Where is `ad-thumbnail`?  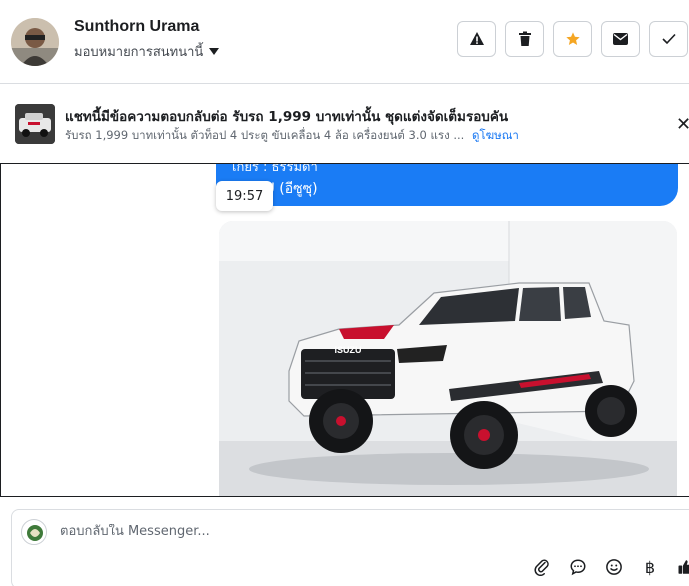
ad-thumbnail is located at coordinates (35, 124).